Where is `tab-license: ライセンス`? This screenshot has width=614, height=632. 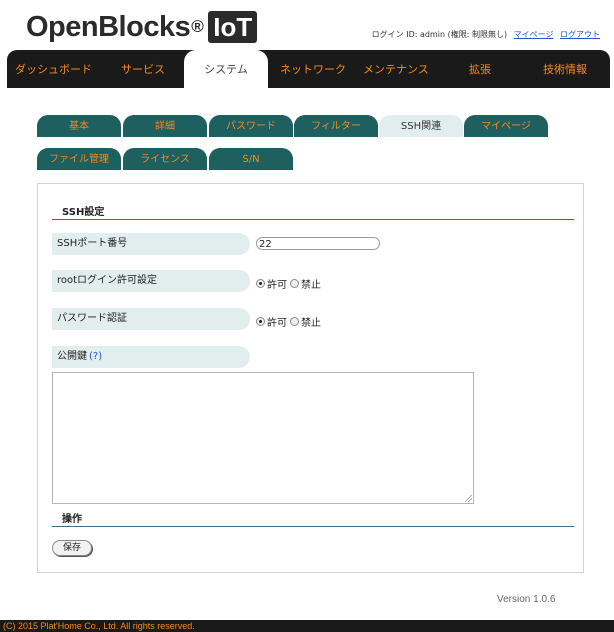
tab-license: ライセンス is located at coordinates (165, 159).